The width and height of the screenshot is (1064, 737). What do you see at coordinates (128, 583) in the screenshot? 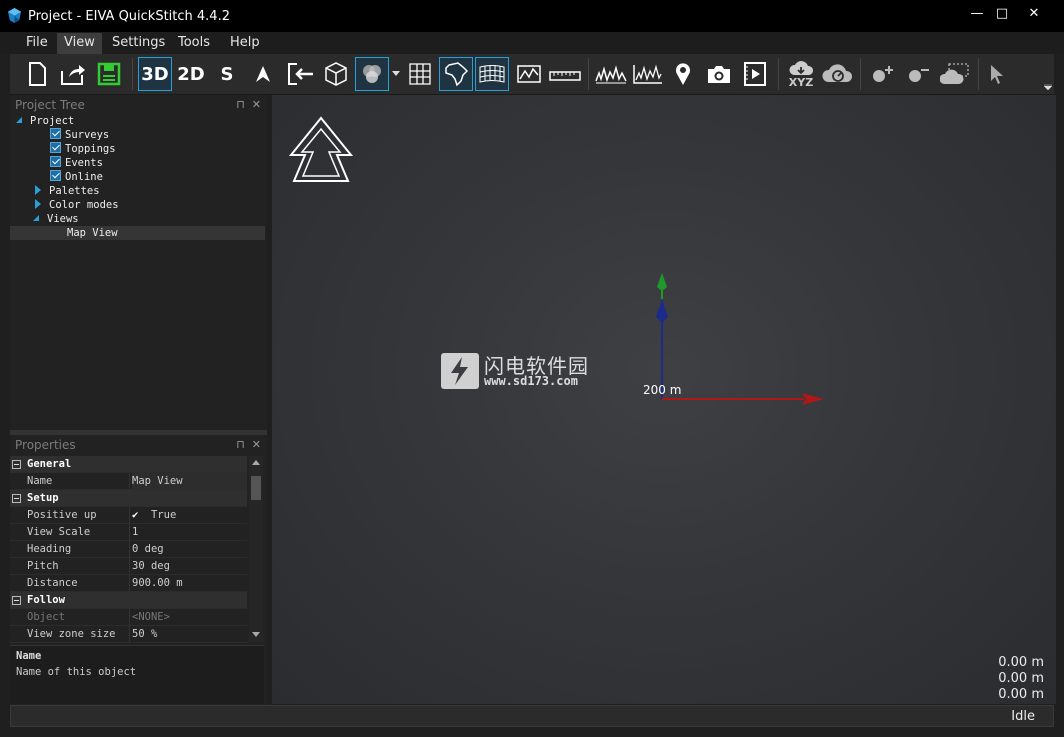
I see `property-distance: Distance 900.00 m` at bounding box center [128, 583].